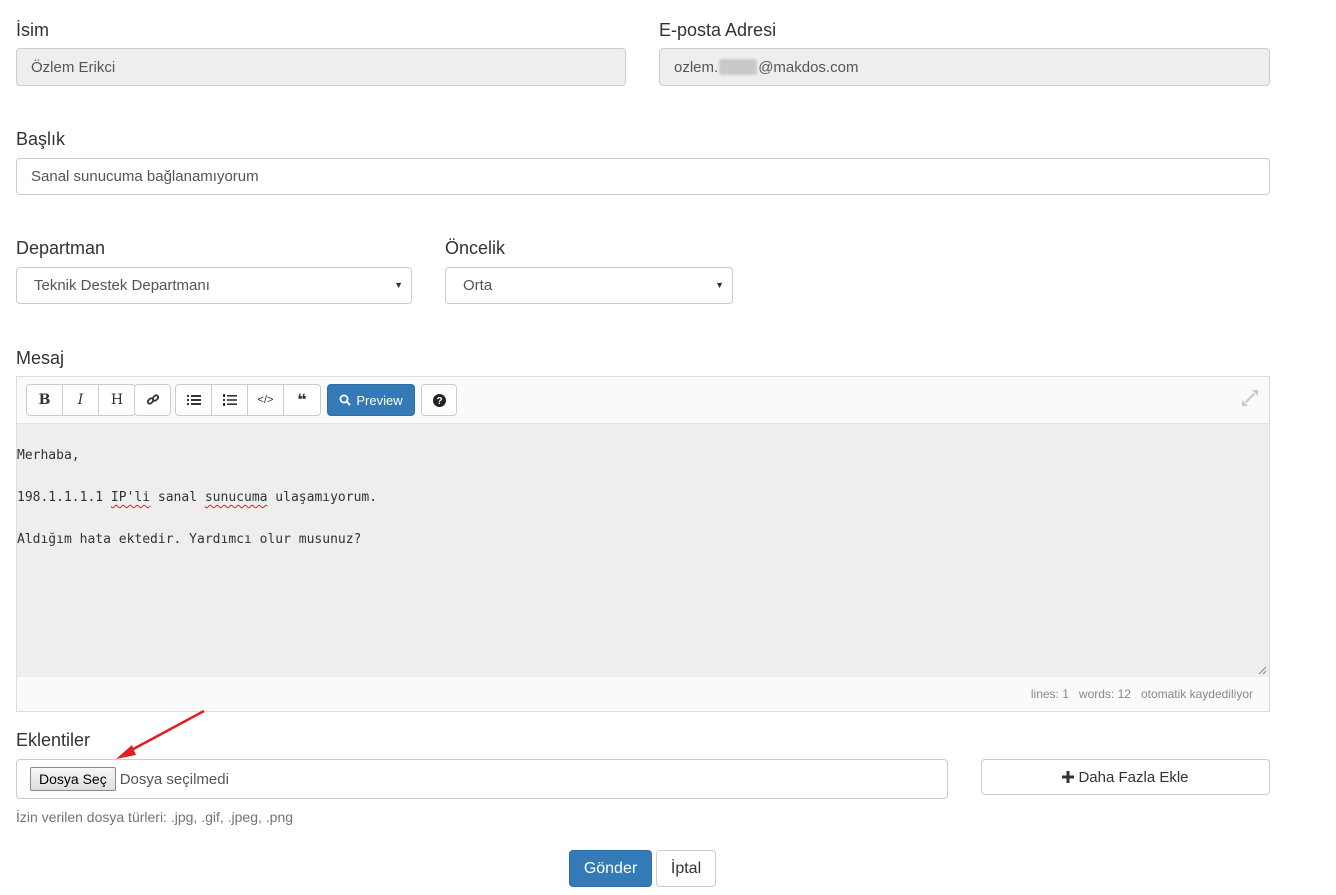 This screenshot has height=895, width=1336. I want to click on subject-label: Başlık, so click(41, 139).